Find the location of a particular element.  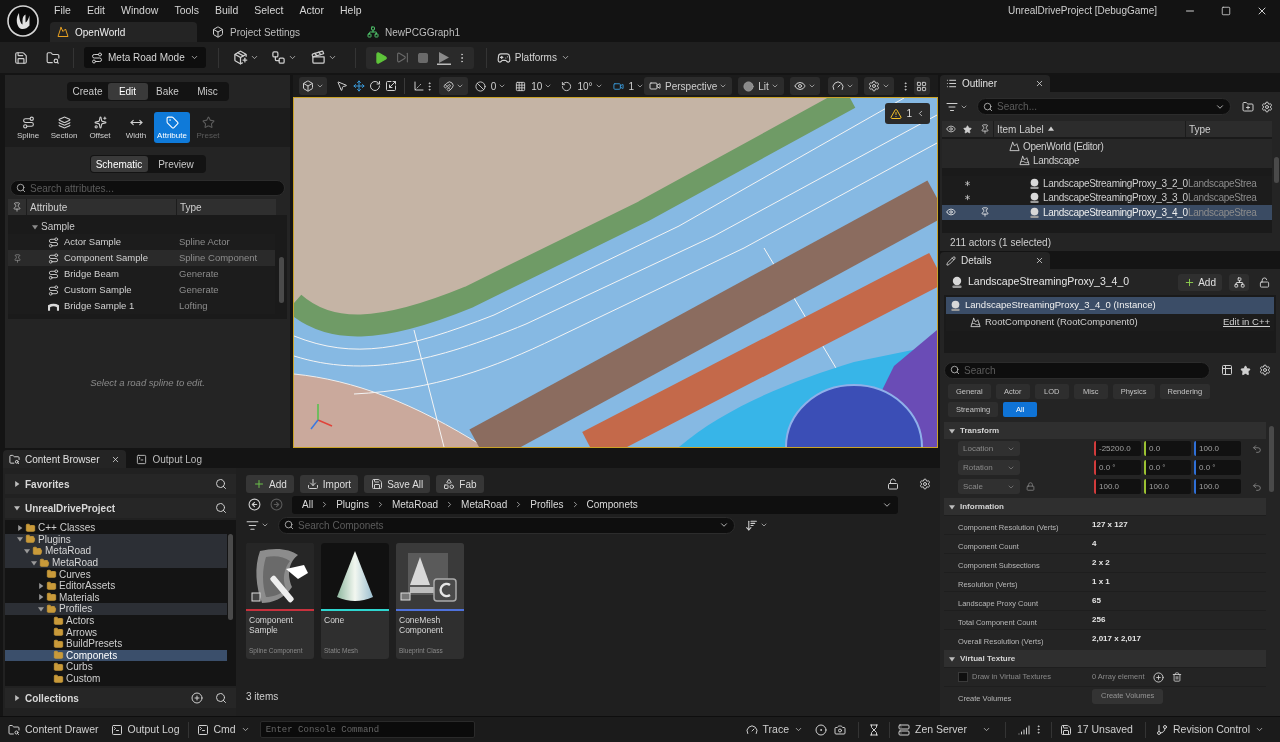

add-element-button is located at coordinates (1158, 677).